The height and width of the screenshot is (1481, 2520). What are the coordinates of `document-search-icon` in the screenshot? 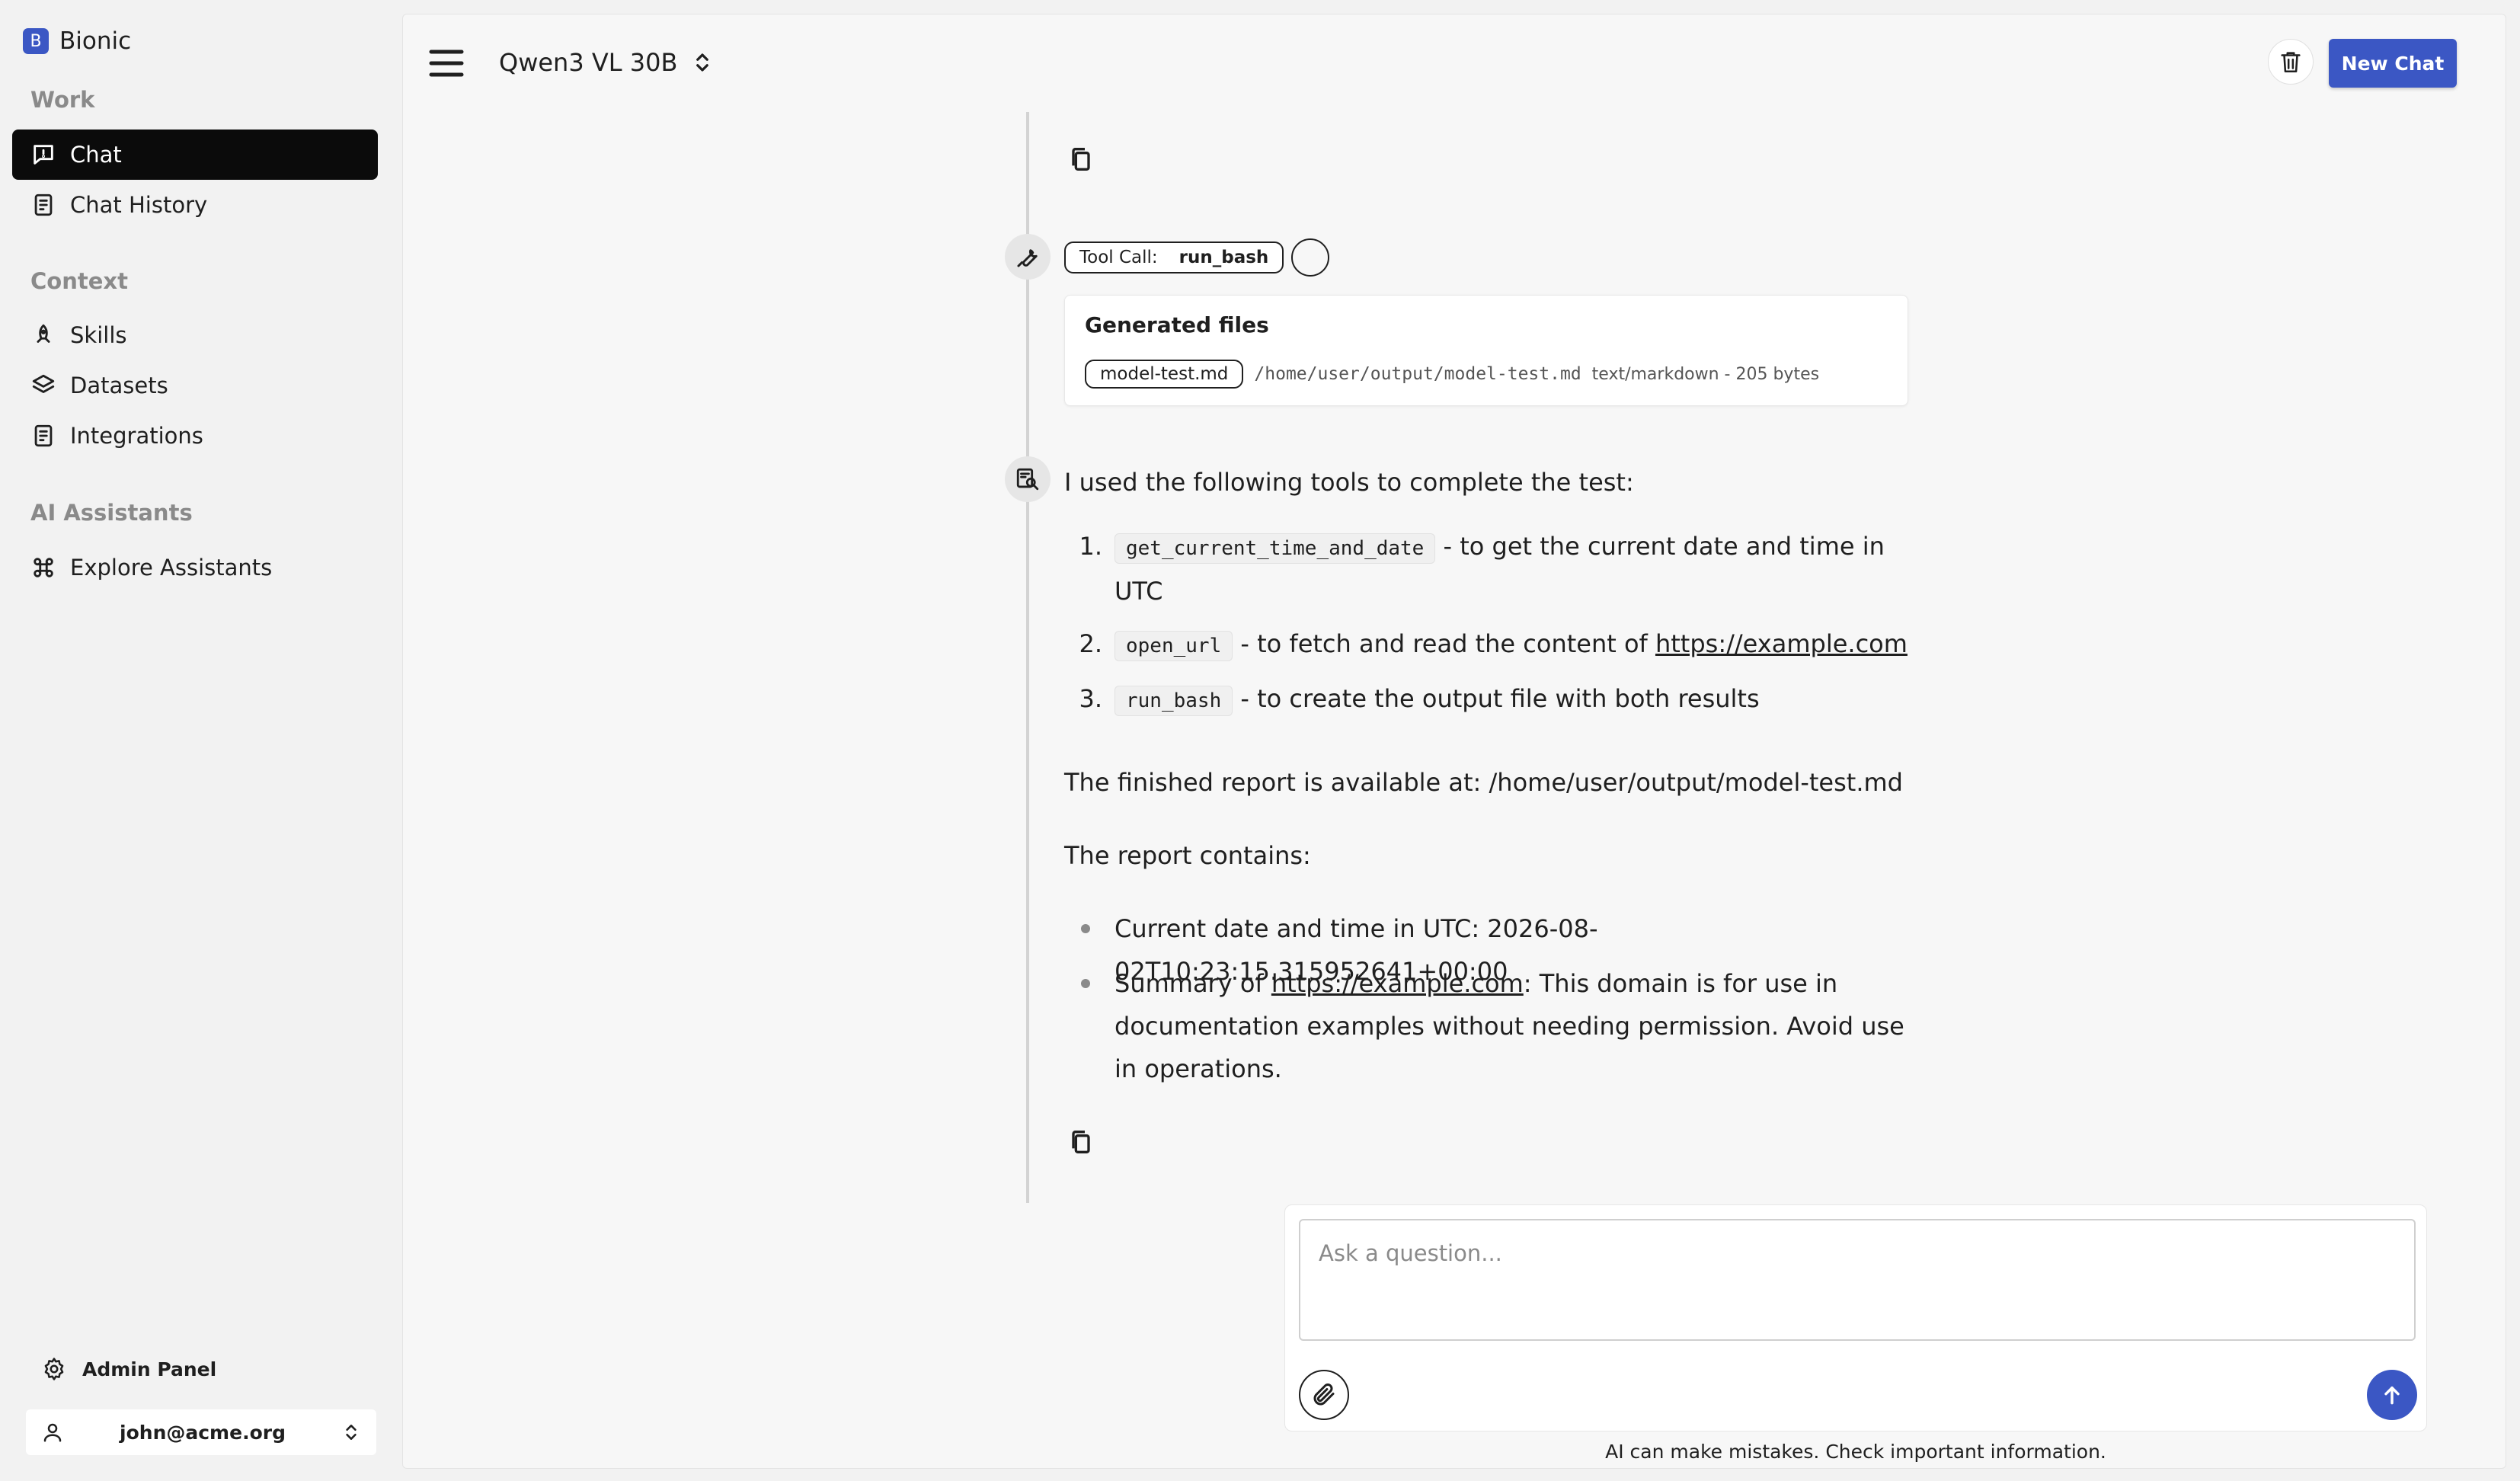 It's located at (1027, 480).